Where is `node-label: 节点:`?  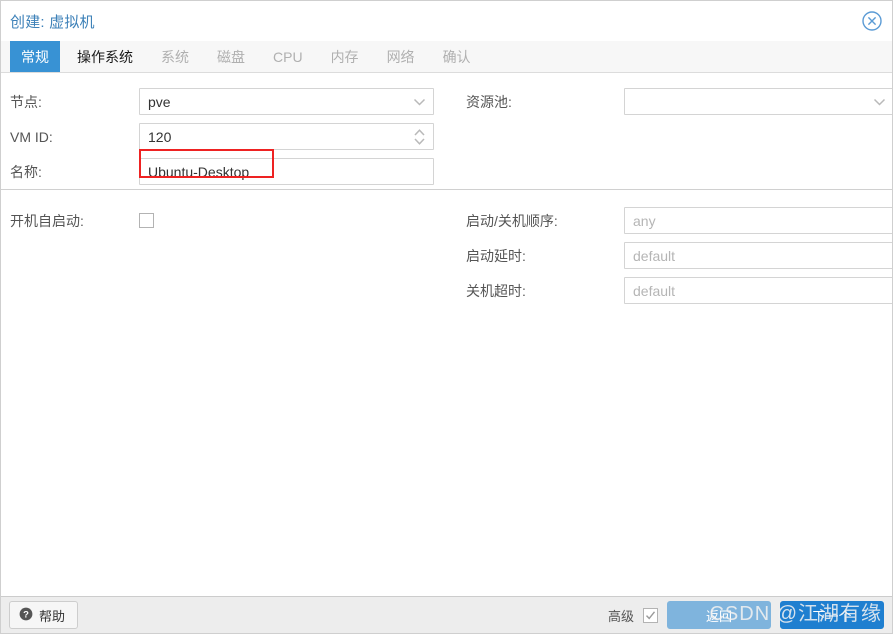
node-label: 节点: is located at coordinates (26, 101).